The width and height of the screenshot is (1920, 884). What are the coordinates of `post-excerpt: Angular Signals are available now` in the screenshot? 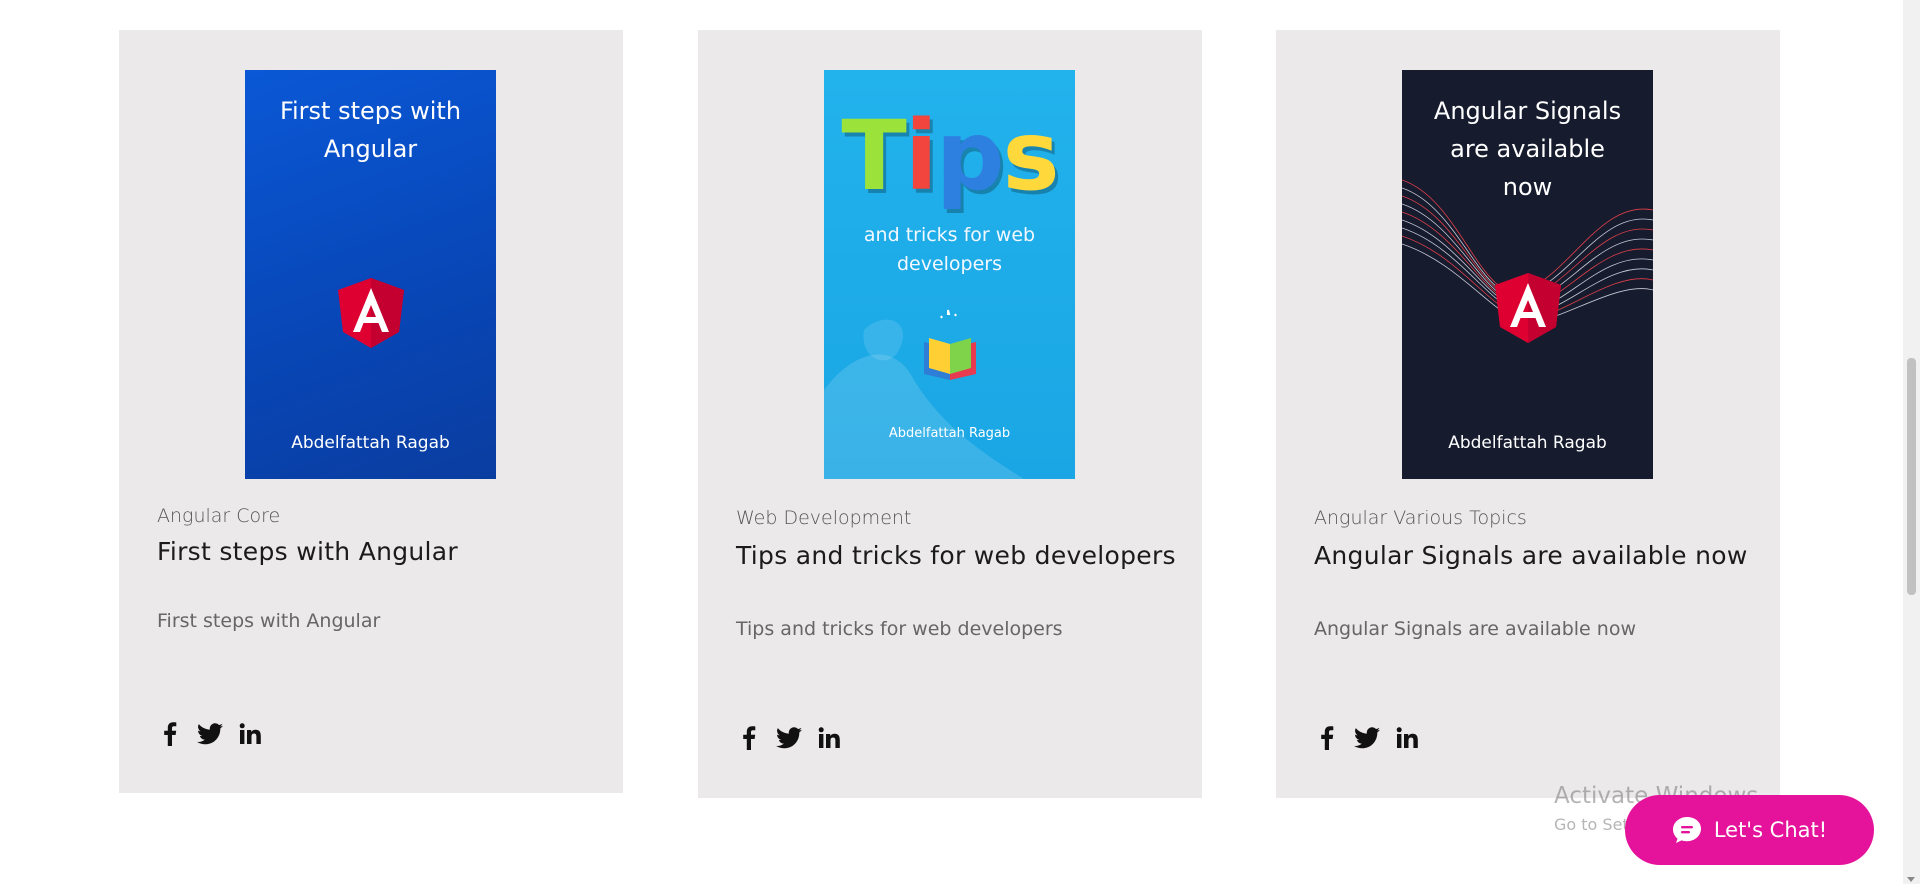 It's located at (1475, 629).